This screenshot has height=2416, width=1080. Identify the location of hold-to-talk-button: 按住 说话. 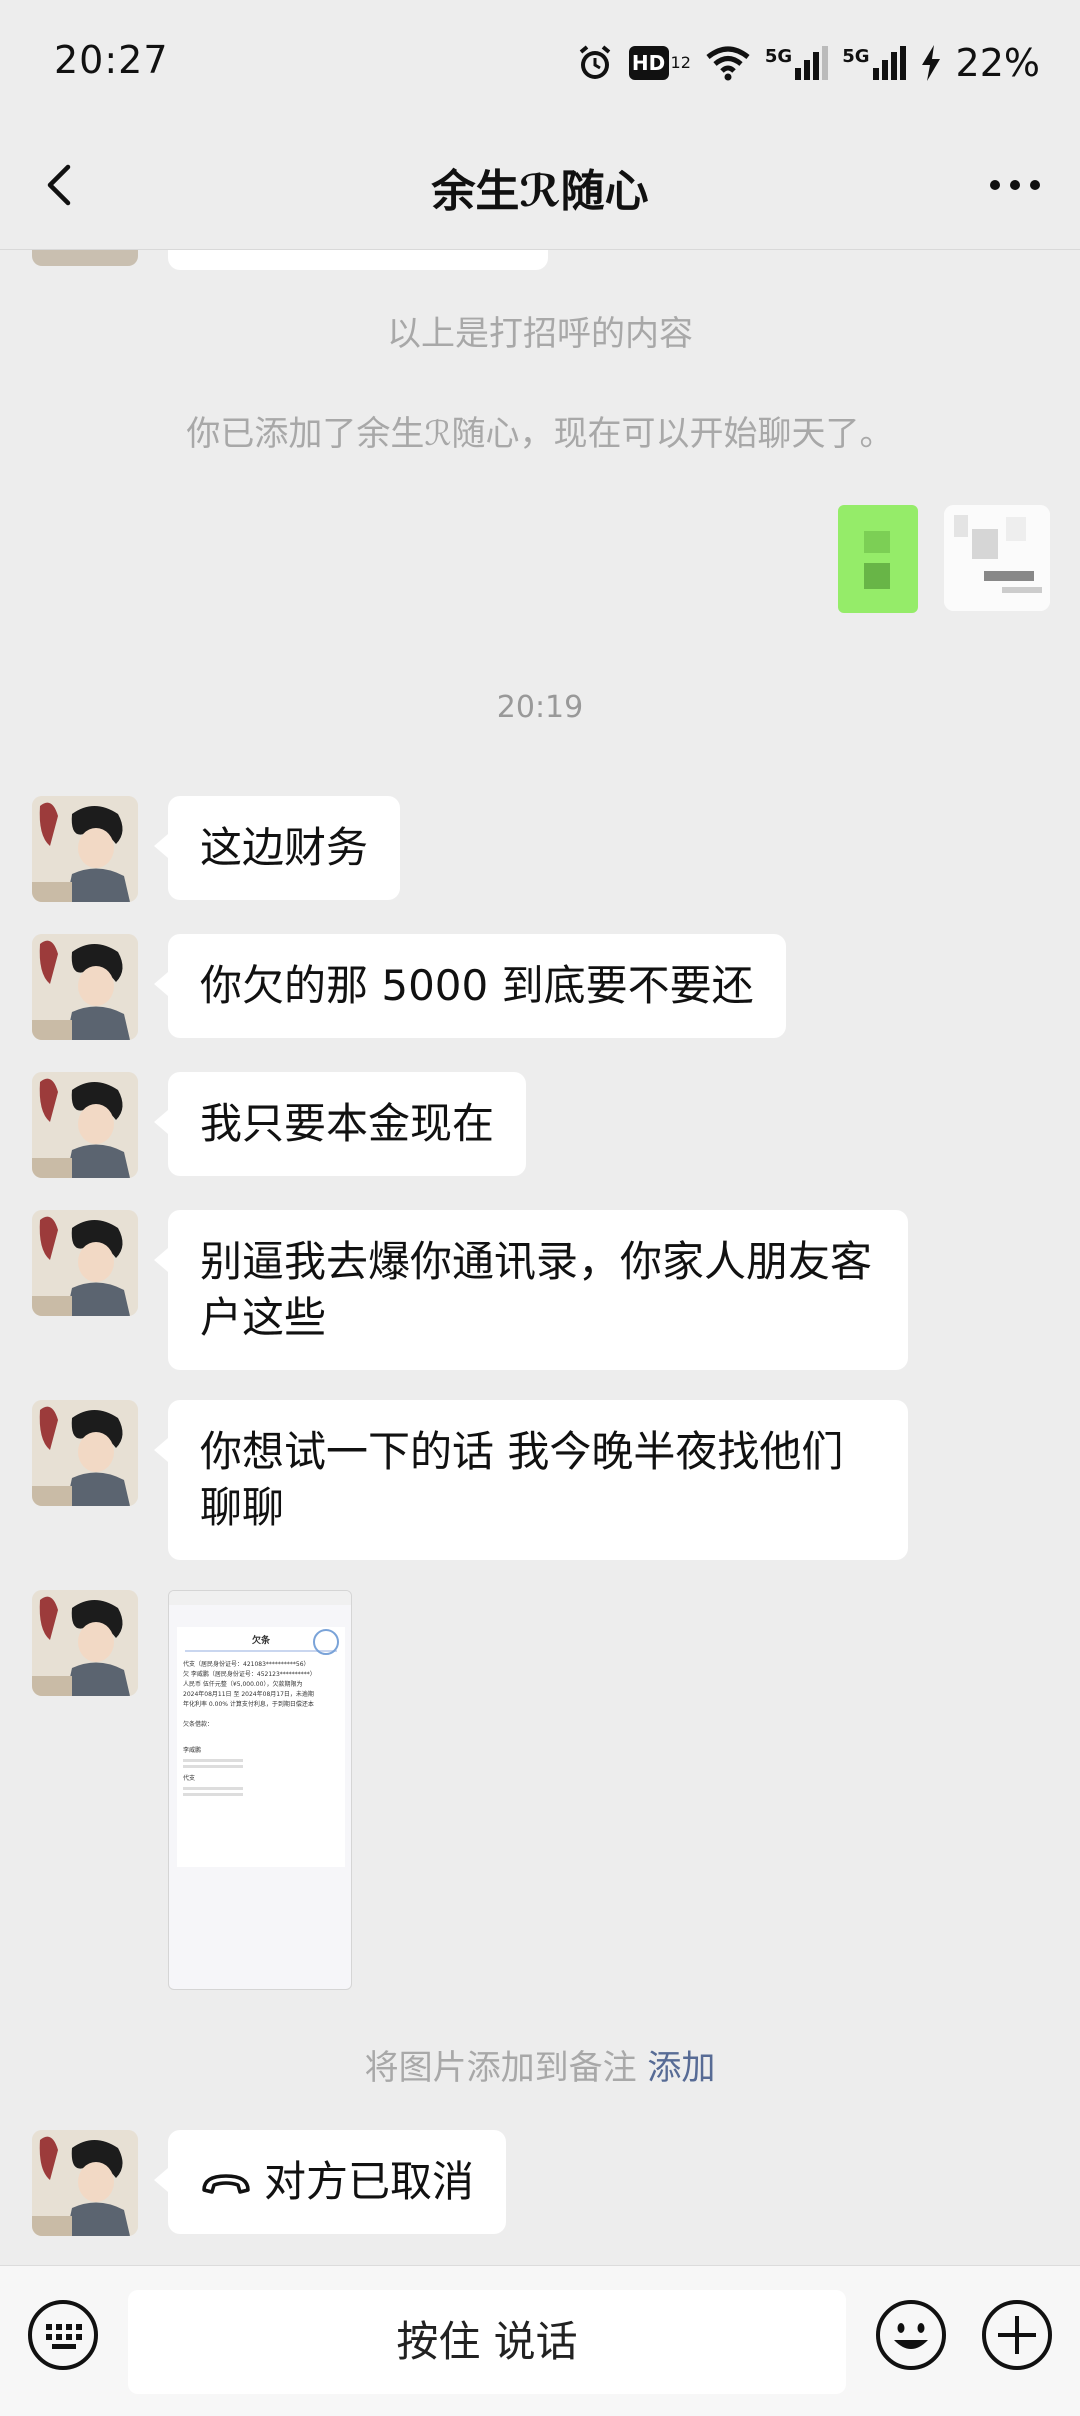
(487, 2342).